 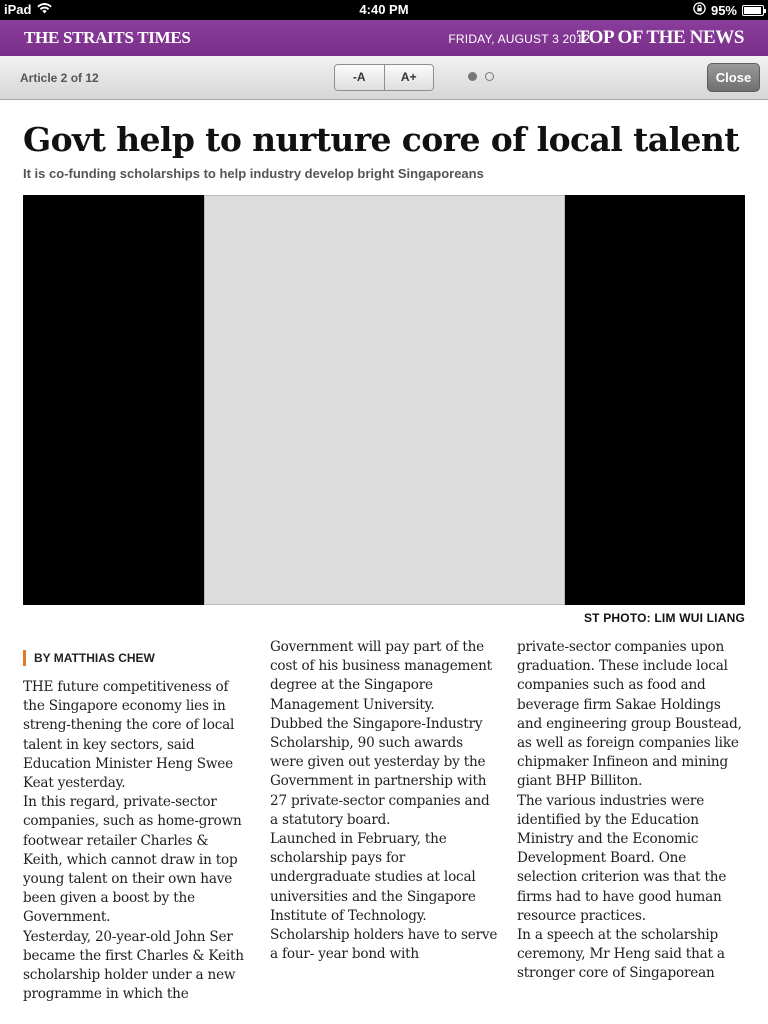 I want to click on battery-icon, so click(x=754, y=10).